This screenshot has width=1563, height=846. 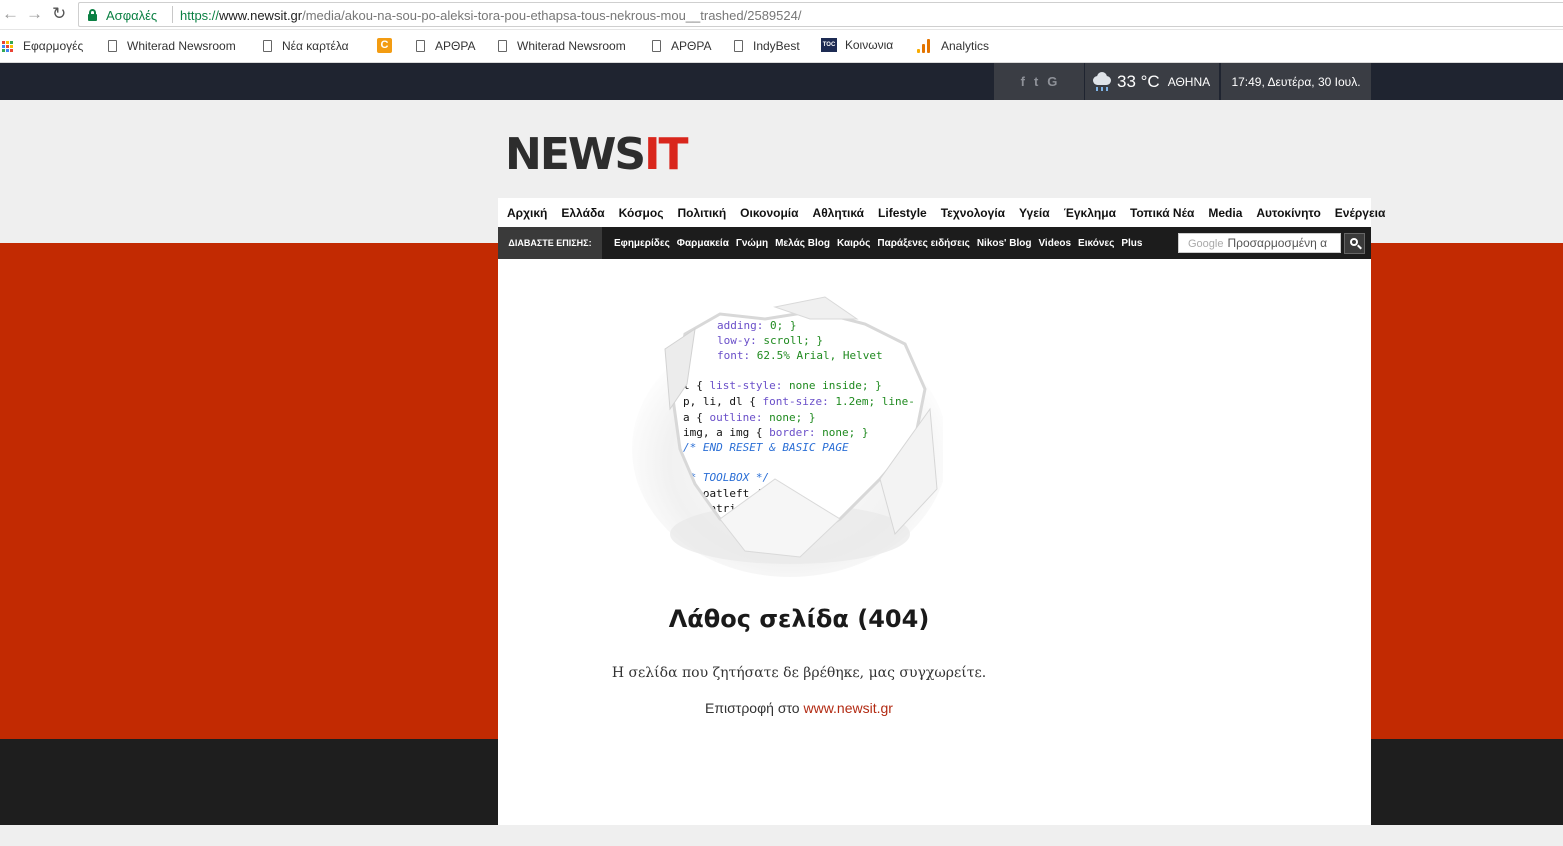 I want to click on lock-icon, so click(x=92, y=15).